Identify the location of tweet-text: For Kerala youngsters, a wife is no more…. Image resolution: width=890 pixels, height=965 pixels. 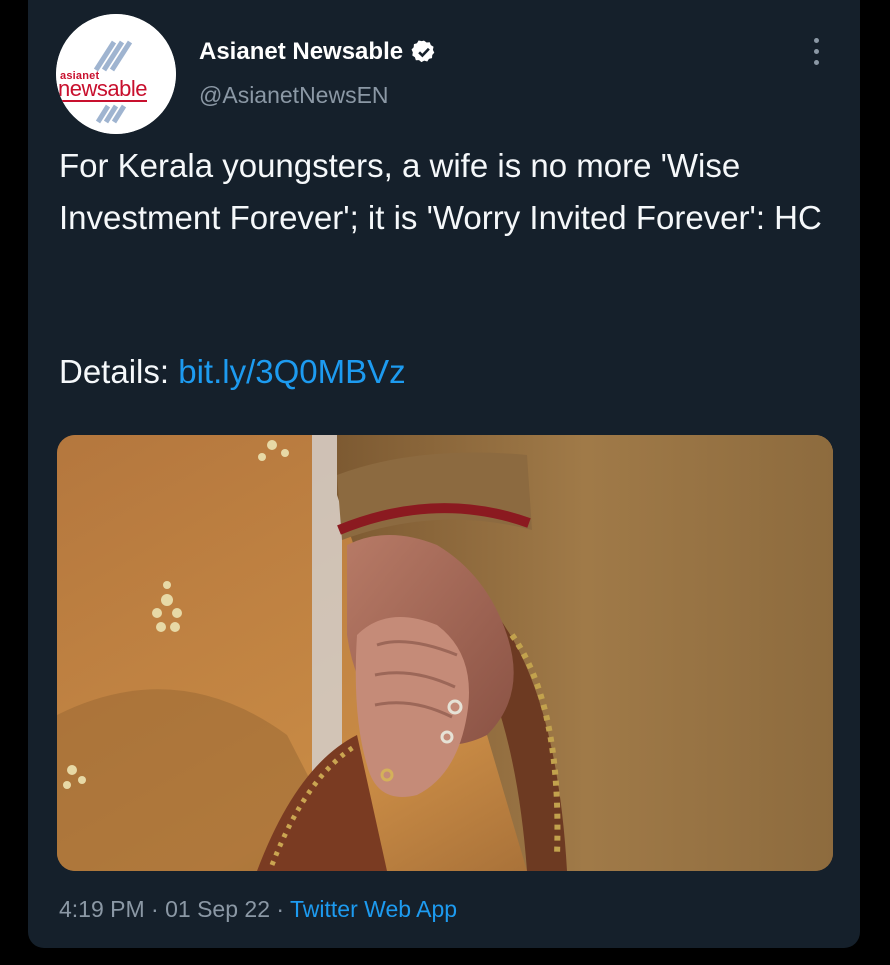
(440, 191).